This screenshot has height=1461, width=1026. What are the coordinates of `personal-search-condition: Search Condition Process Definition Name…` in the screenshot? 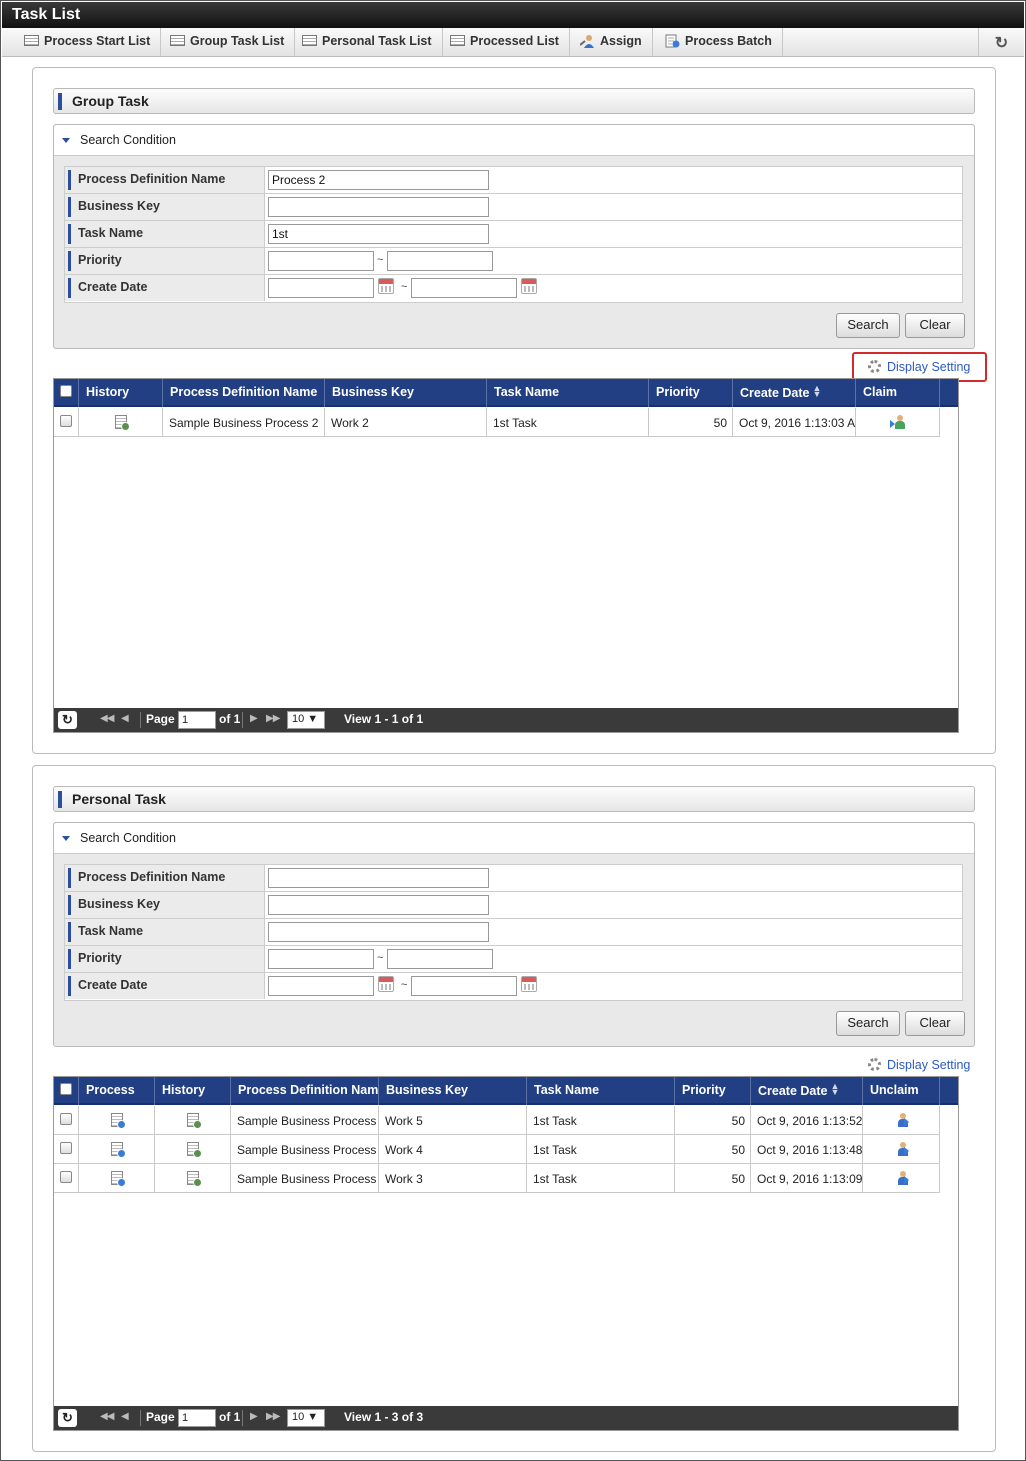 It's located at (514, 934).